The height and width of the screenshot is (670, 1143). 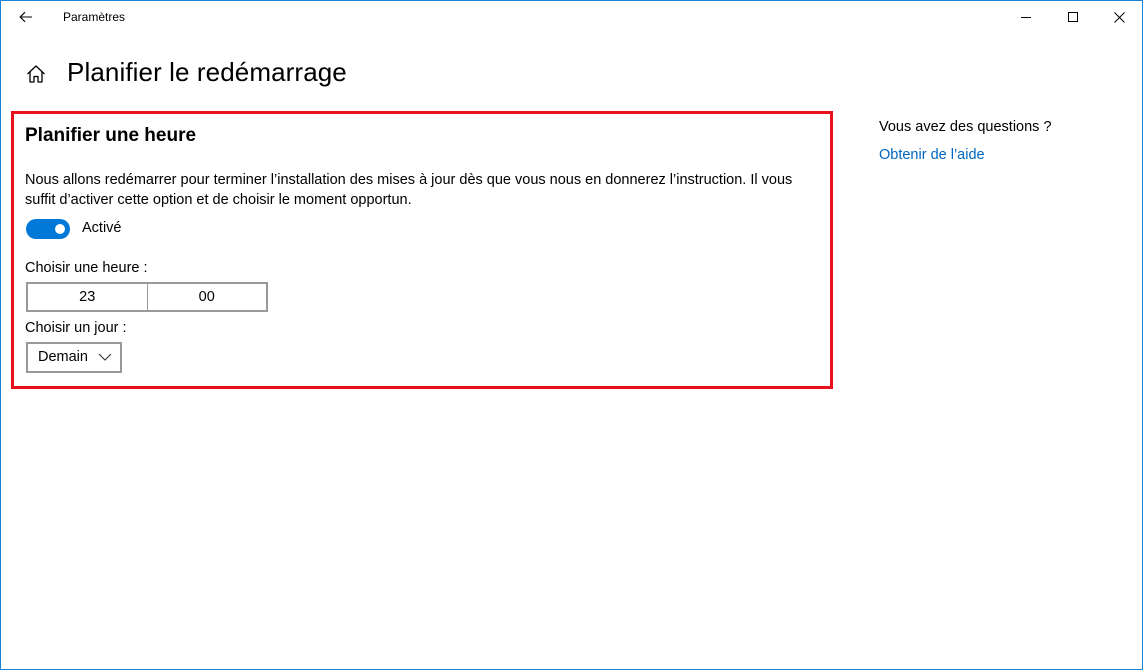 I want to click on close-icon, so click(x=1119, y=17).